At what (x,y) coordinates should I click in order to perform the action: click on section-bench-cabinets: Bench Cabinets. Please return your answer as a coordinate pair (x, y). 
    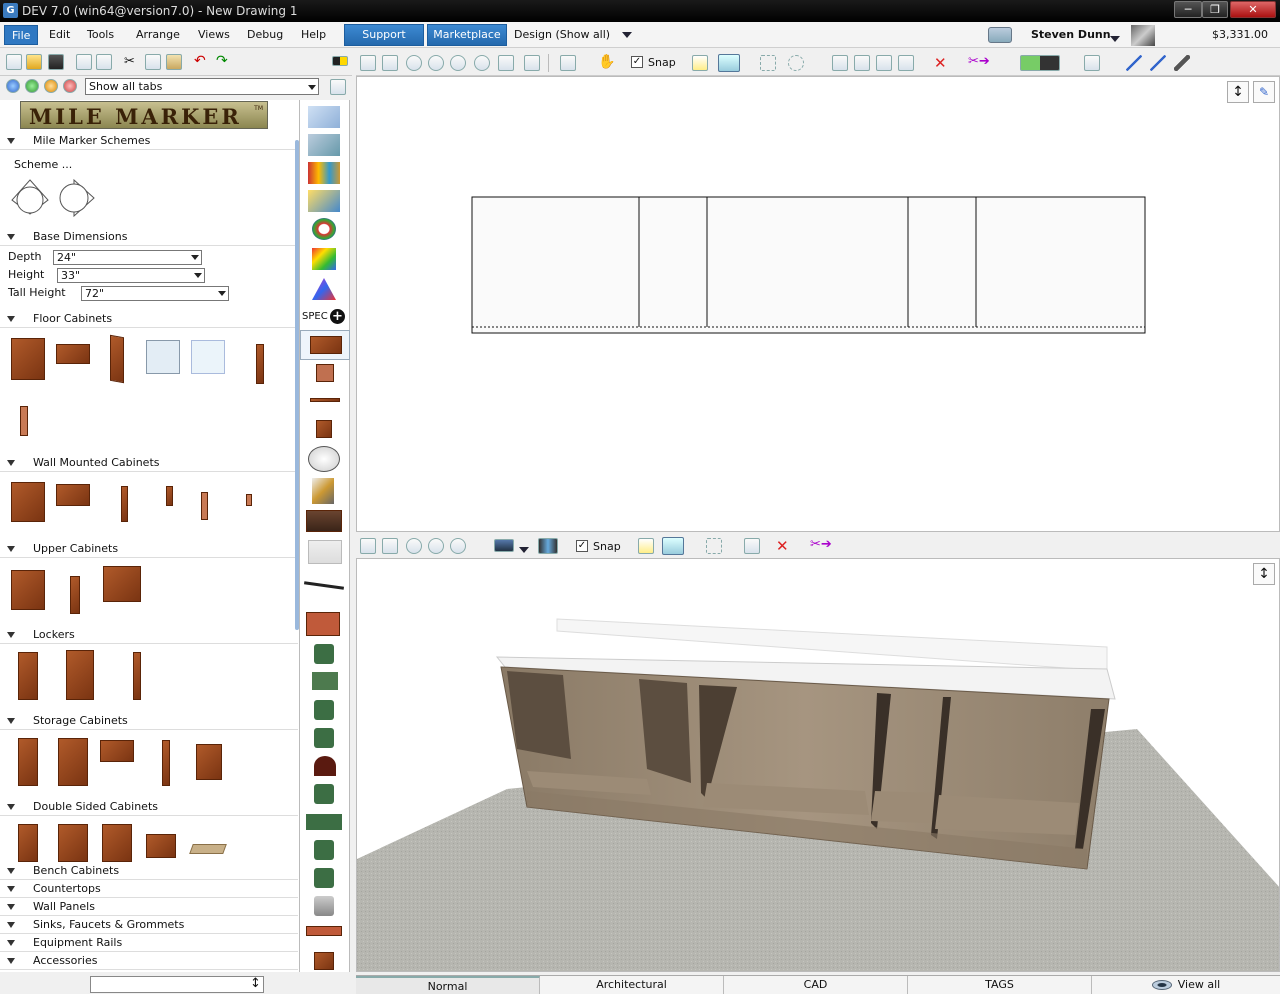
    Looking at the image, I should click on (149, 871).